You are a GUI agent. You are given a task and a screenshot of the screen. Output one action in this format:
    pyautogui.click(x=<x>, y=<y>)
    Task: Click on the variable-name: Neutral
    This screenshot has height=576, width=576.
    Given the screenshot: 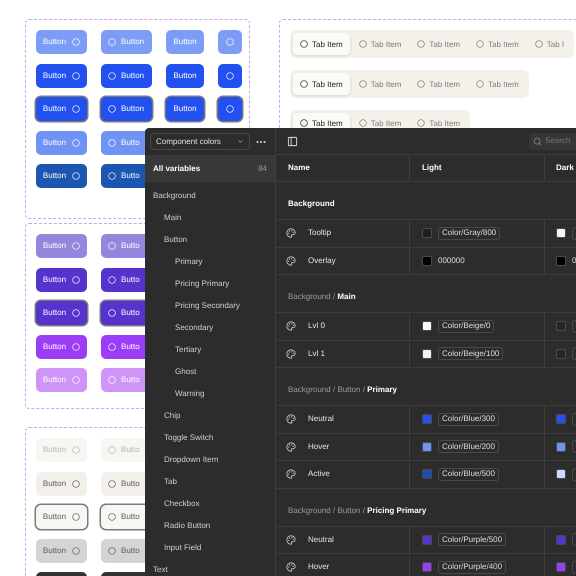 What is the action you would take?
    pyautogui.click(x=321, y=419)
    